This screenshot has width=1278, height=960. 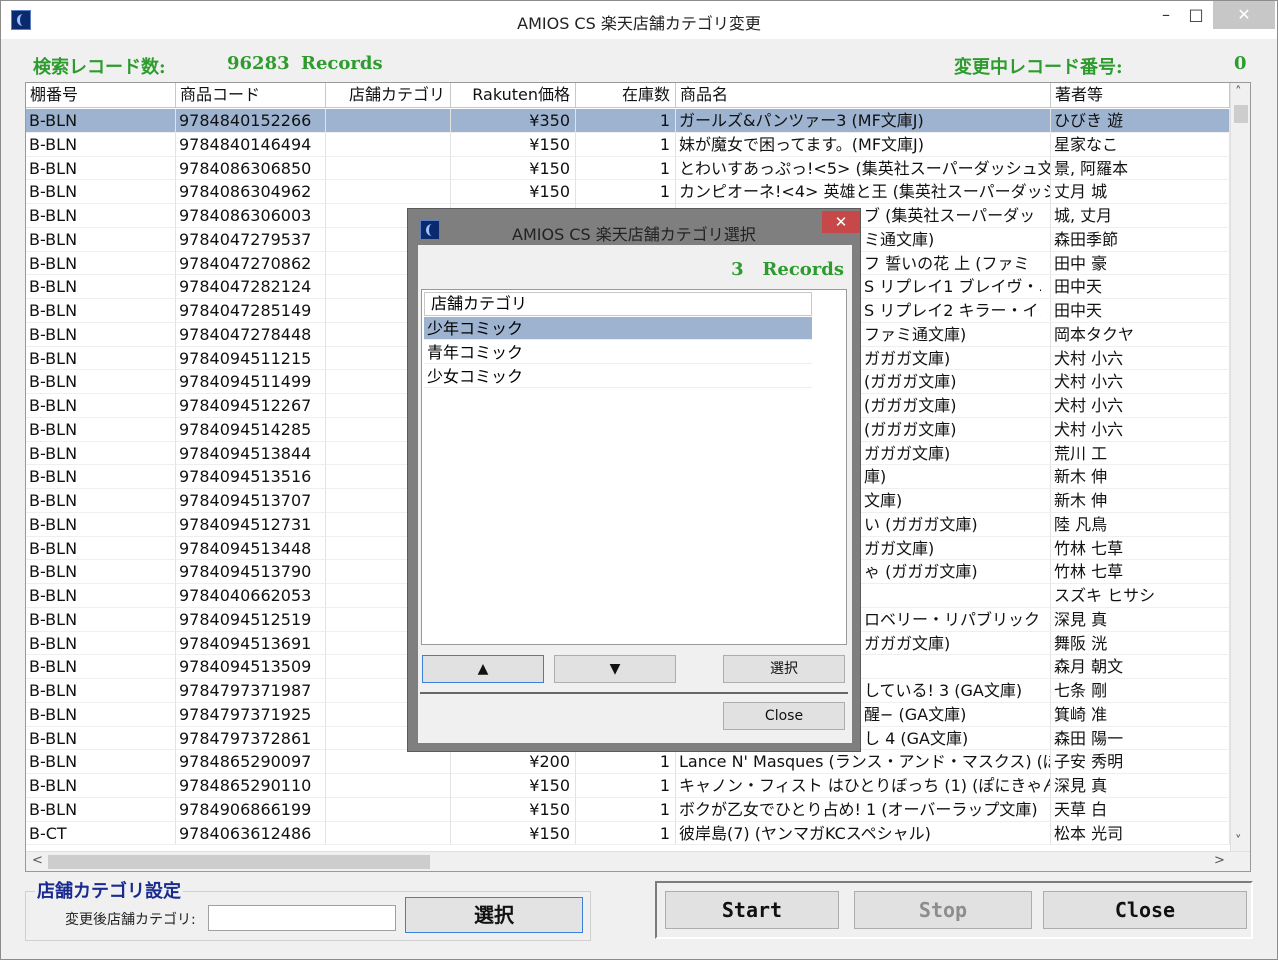 What do you see at coordinates (1140, 691) in the screenshot?
I see `table-cell: 七条 剛` at bounding box center [1140, 691].